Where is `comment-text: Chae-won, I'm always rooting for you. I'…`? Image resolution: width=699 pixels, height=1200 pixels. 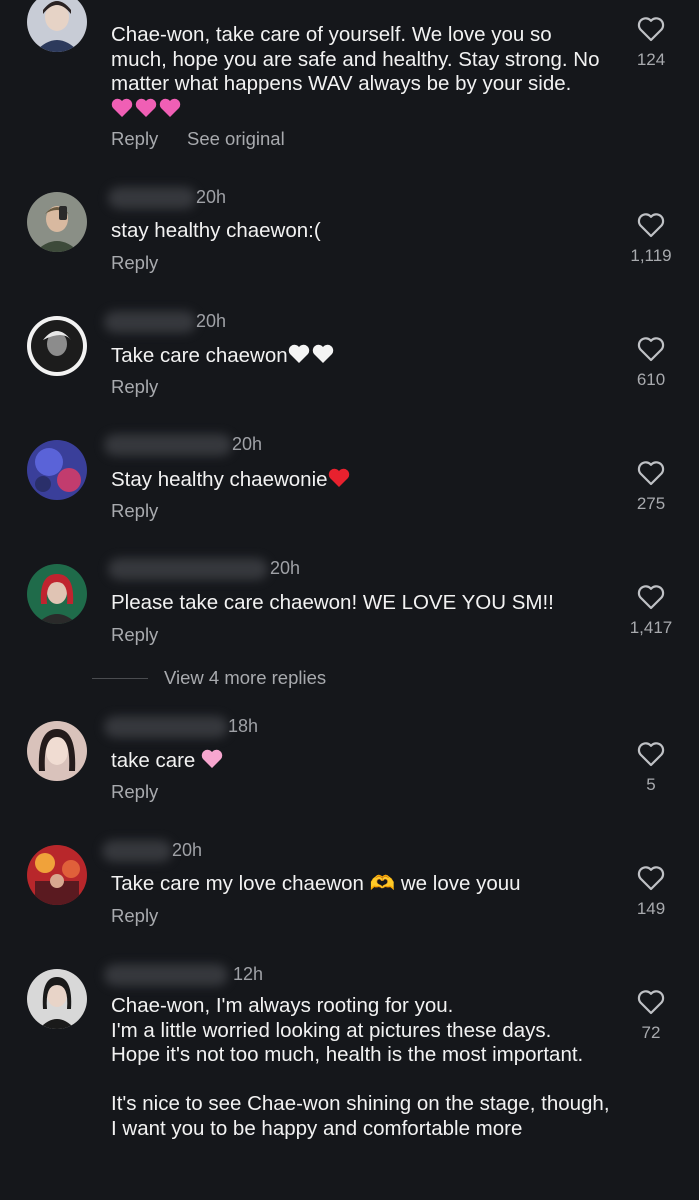 comment-text: Chae-won, I'm always rooting for you. I'… is located at coordinates (360, 1067).